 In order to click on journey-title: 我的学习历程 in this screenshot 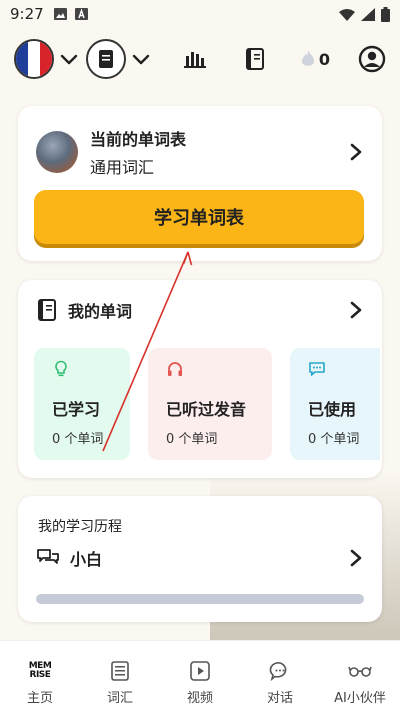, I will do `click(80, 527)`.